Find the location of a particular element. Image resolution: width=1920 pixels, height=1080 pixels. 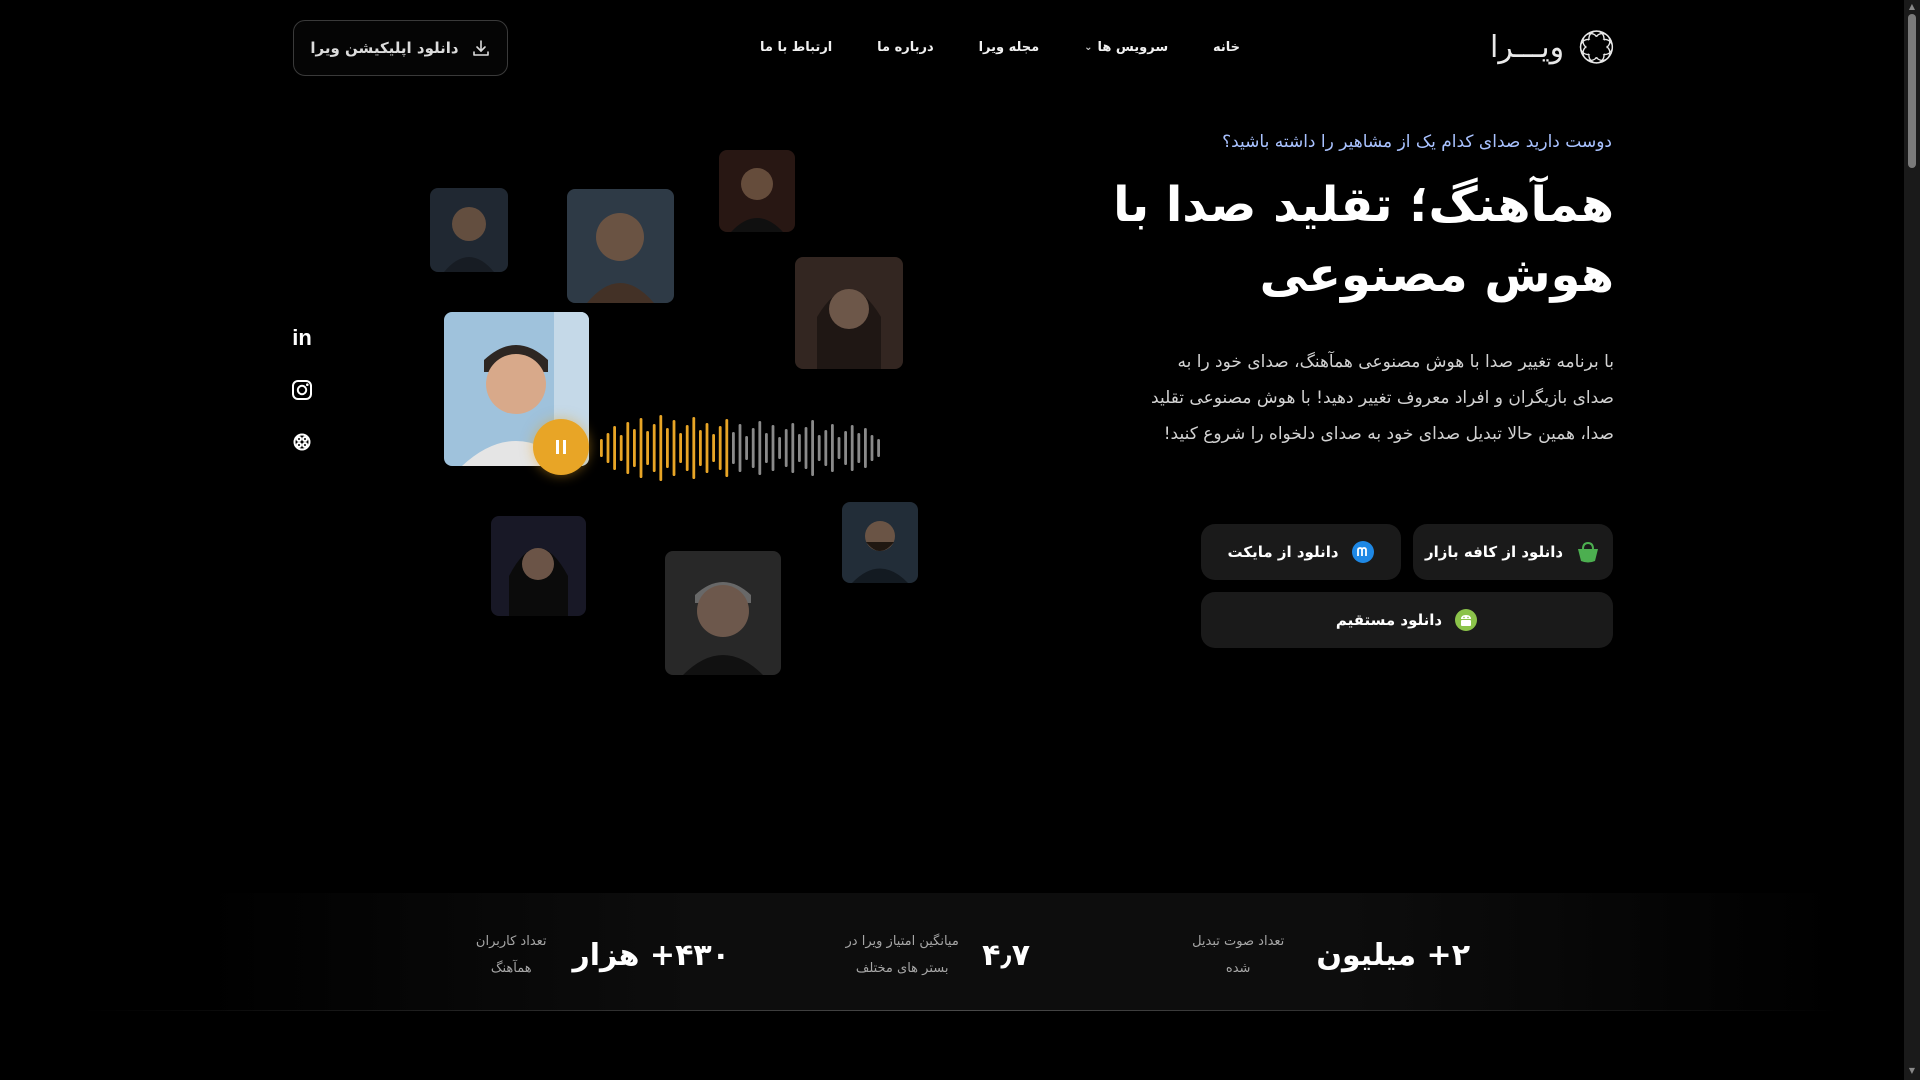

android-icon is located at coordinates (1466, 620).